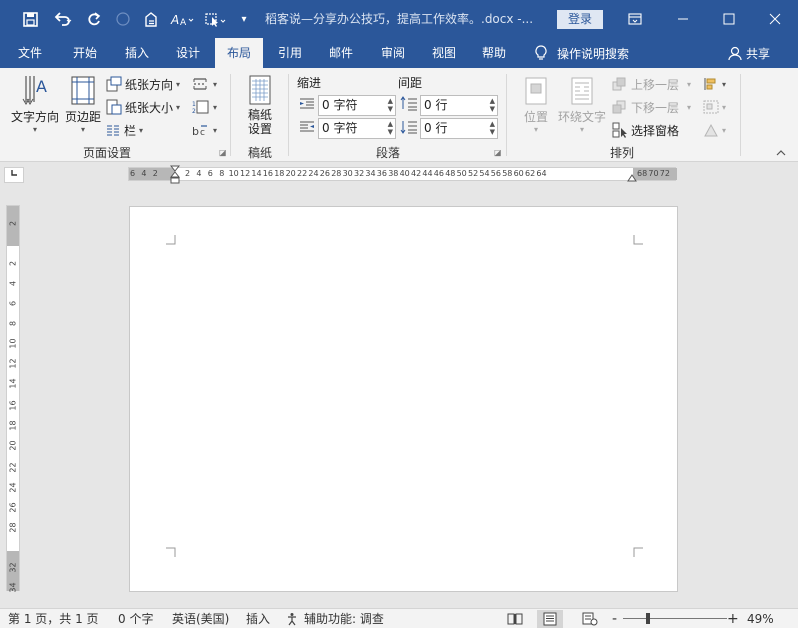 The image size is (798, 628). Describe the element at coordinates (614, 618) in the screenshot. I see `zoom-out-button: -` at that location.